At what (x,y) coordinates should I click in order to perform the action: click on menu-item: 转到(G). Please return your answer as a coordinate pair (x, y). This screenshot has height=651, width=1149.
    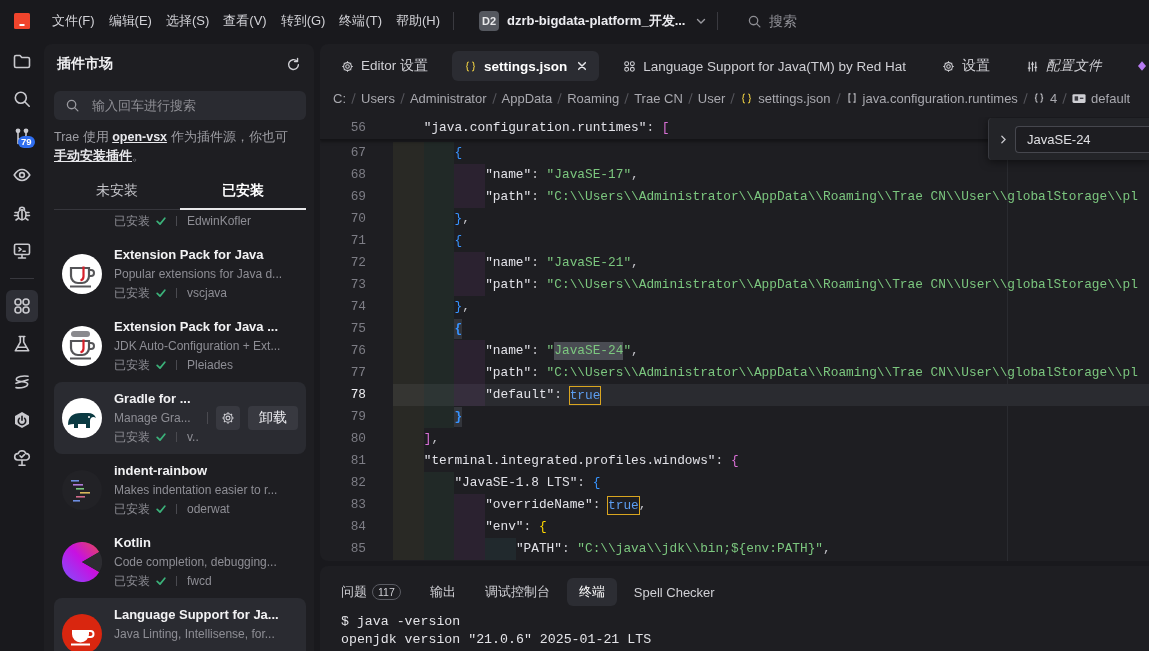
    Looking at the image, I should click on (303, 21).